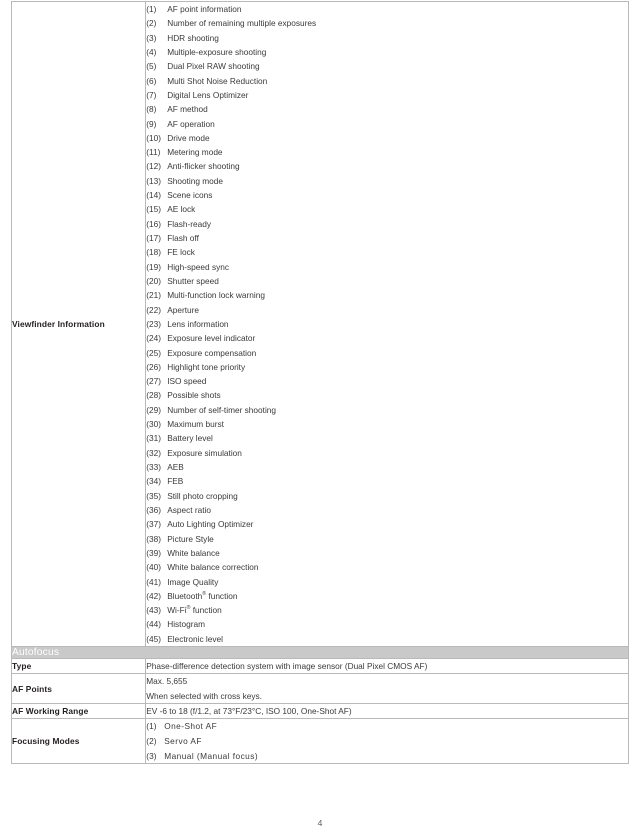  I want to click on list-item: (12) Anti-flicker shooting, so click(387, 166).